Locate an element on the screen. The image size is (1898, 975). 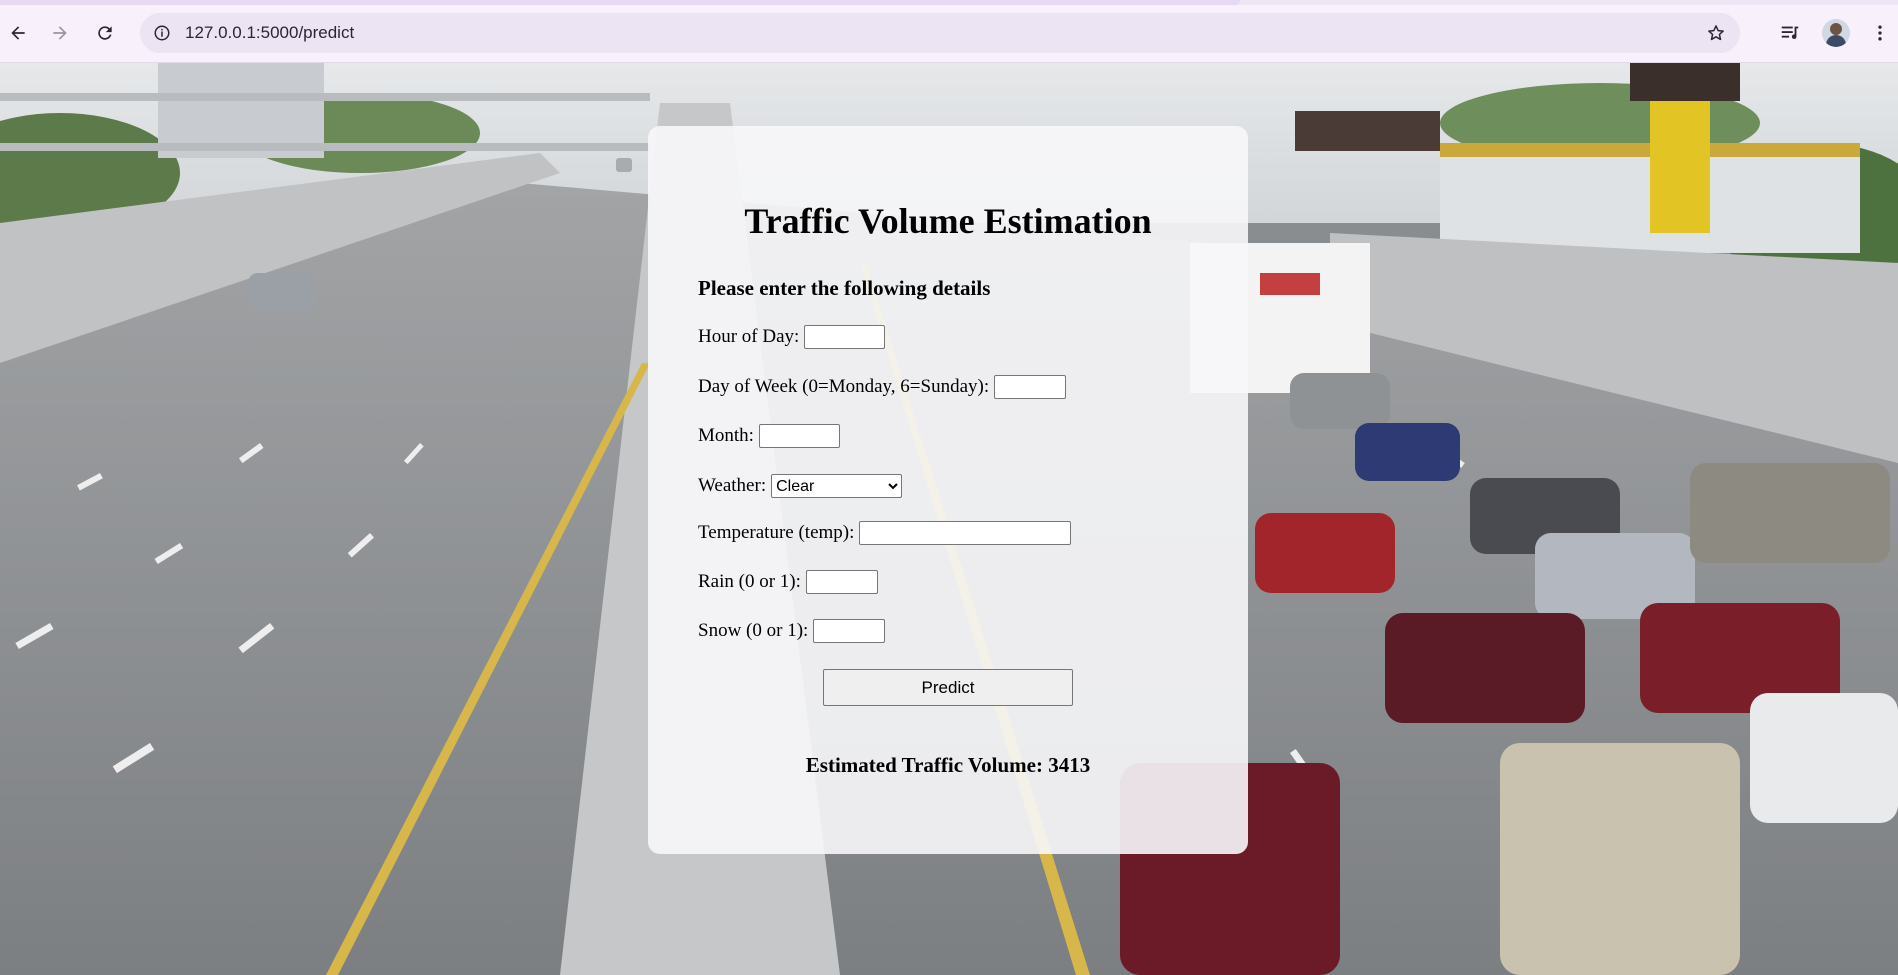
day-of-week-input is located at coordinates (1030, 387).